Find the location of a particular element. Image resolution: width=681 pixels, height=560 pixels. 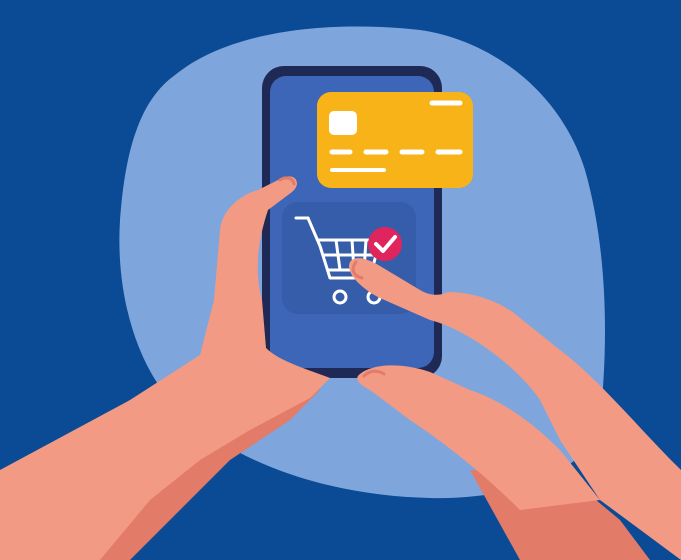

checkmark-icon is located at coordinates (385, 244).